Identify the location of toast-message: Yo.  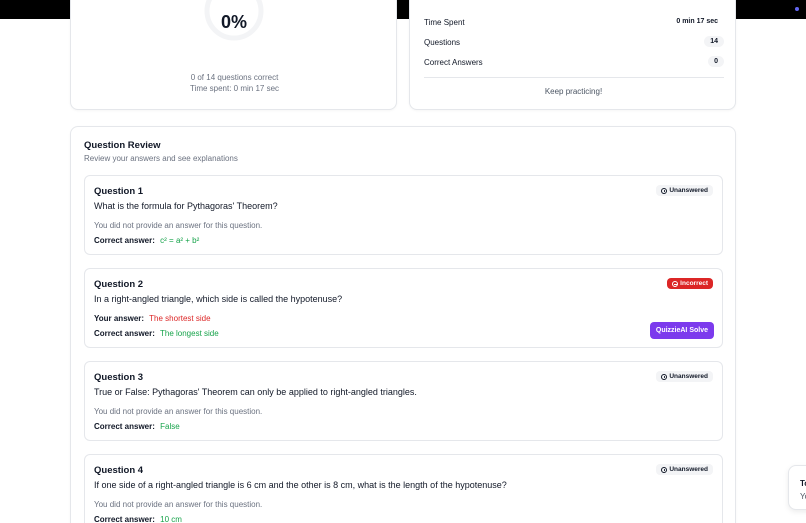
(803, 496).